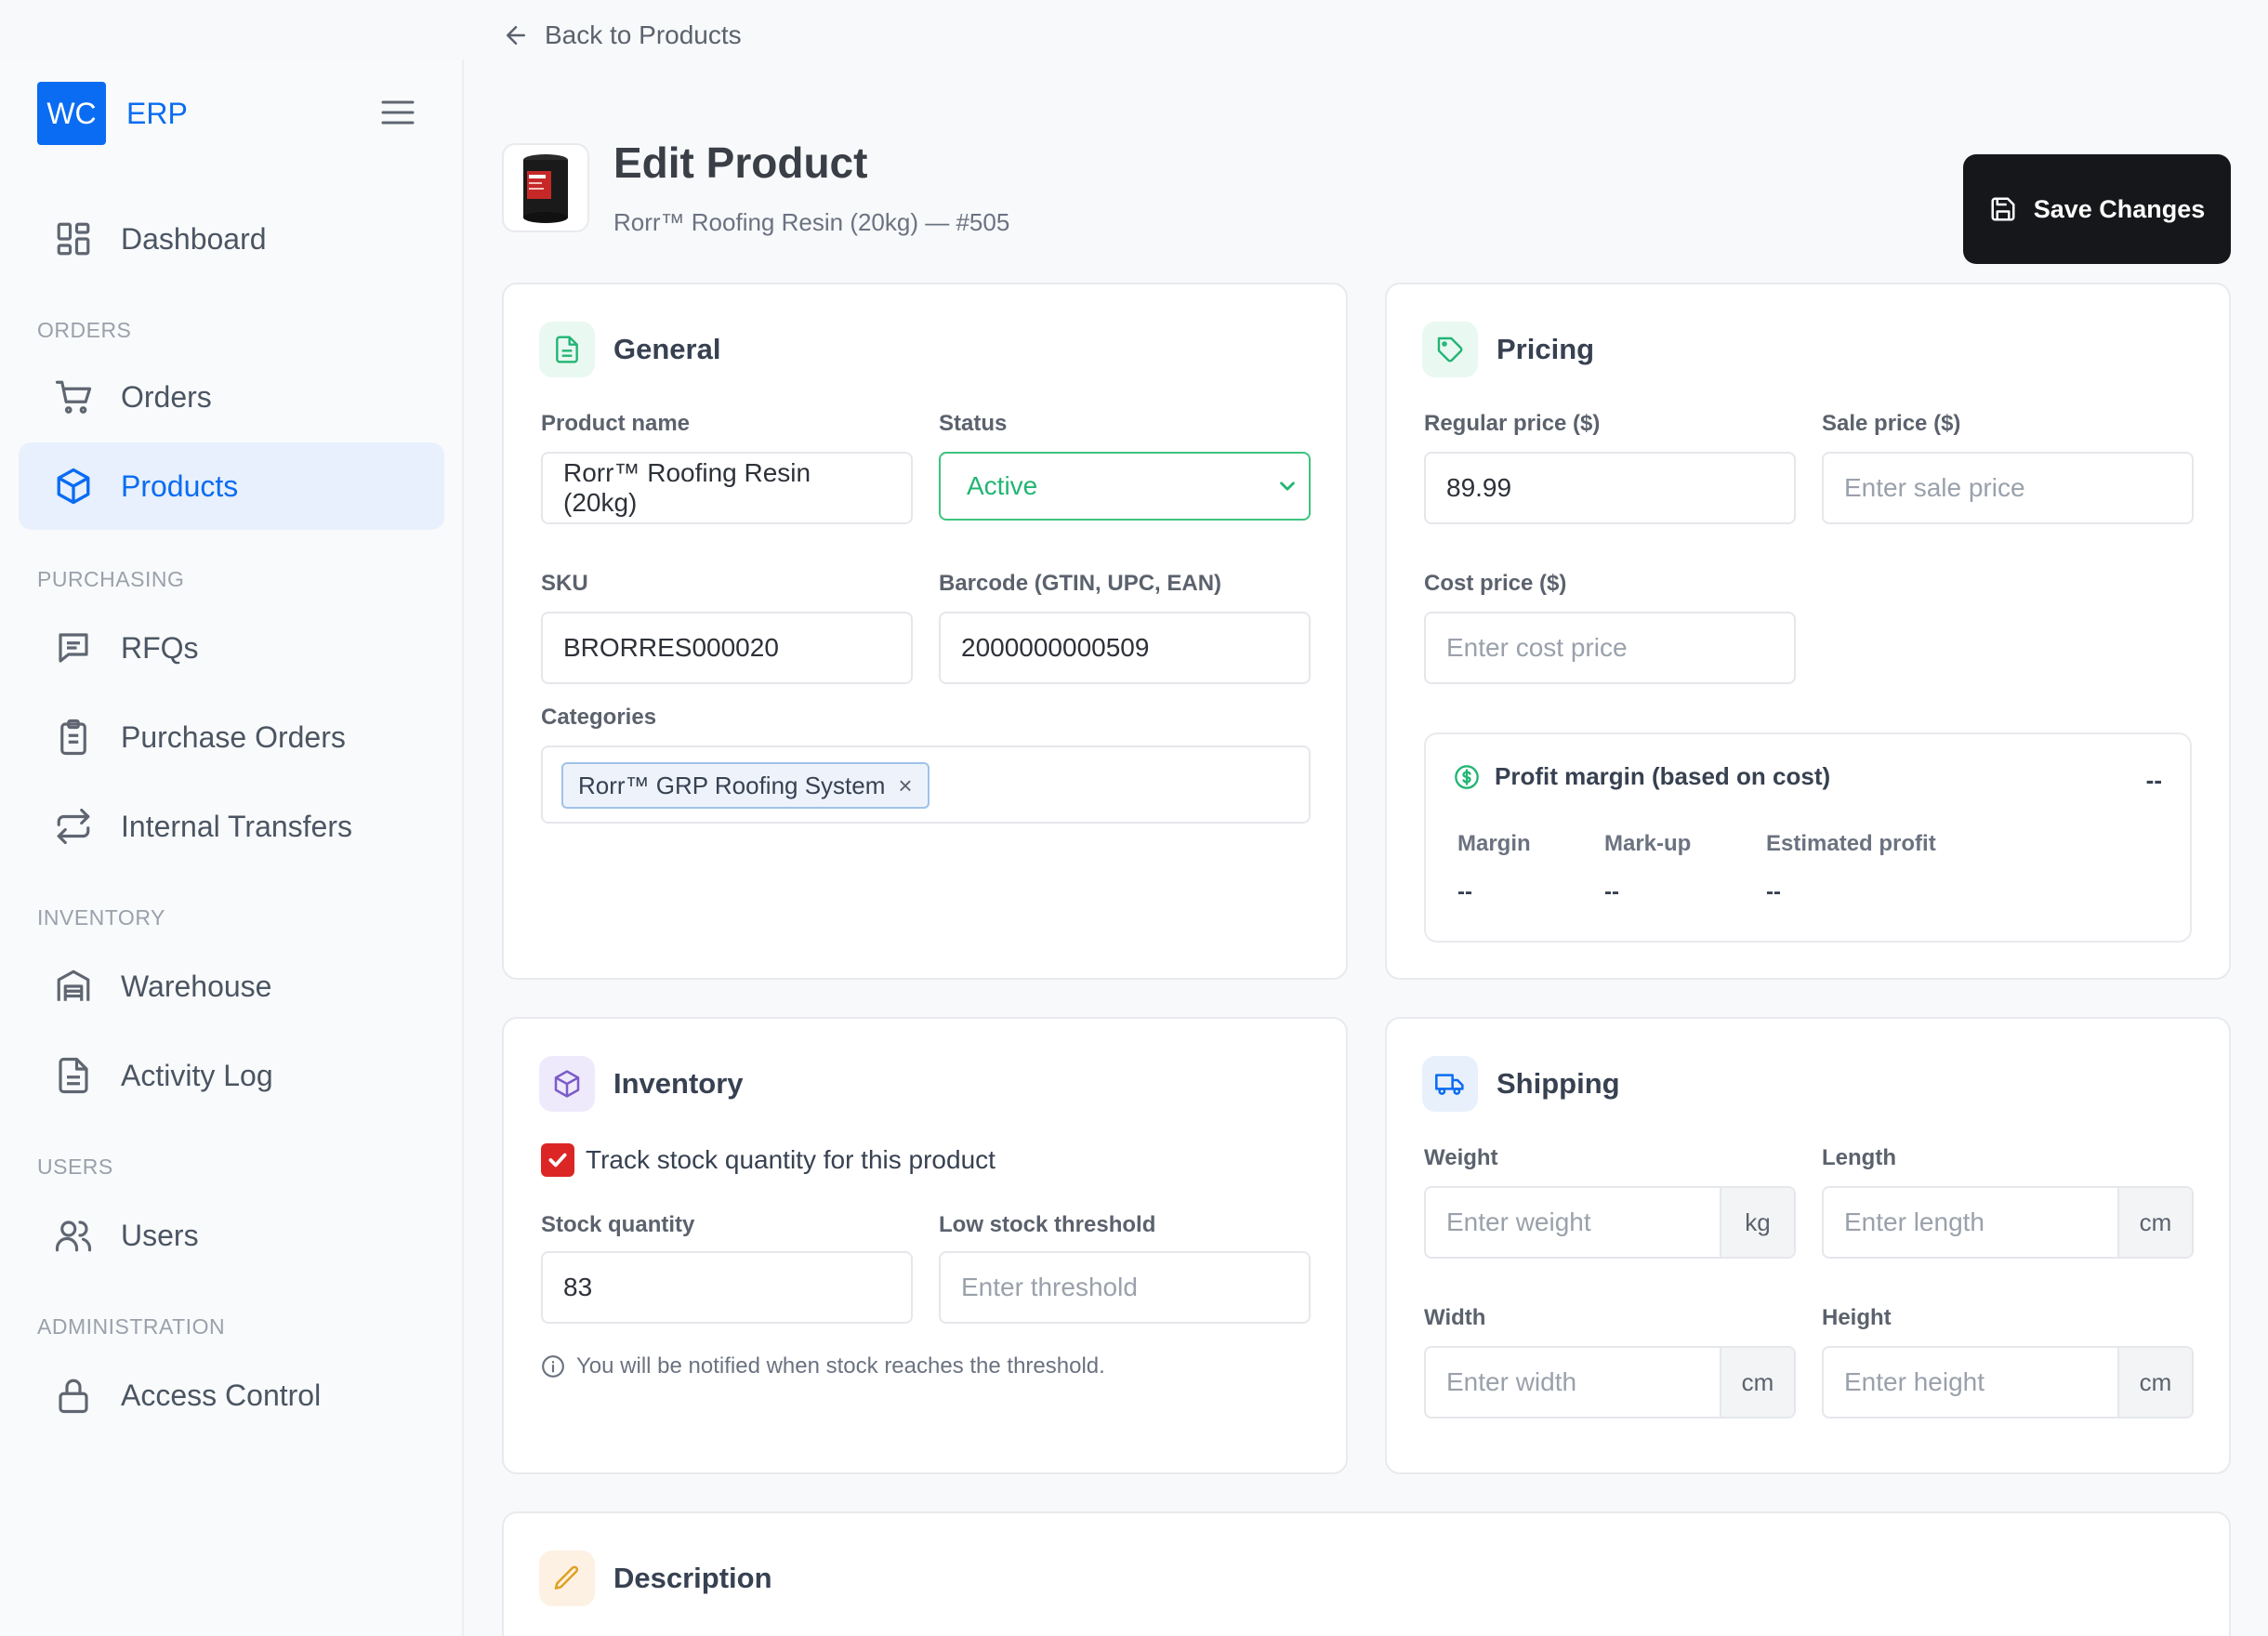 This screenshot has width=2268, height=1636. I want to click on sidebar-item-label: Dashboard, so click(194, 239).